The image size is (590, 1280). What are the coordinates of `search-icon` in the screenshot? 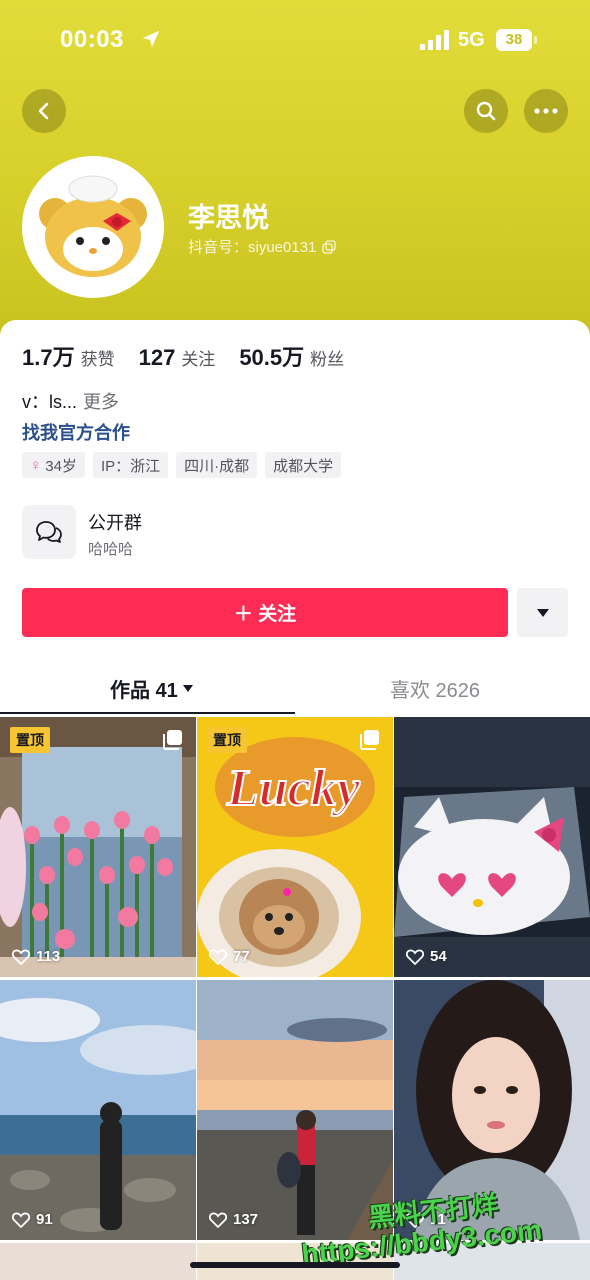 It's located at (486, 111).